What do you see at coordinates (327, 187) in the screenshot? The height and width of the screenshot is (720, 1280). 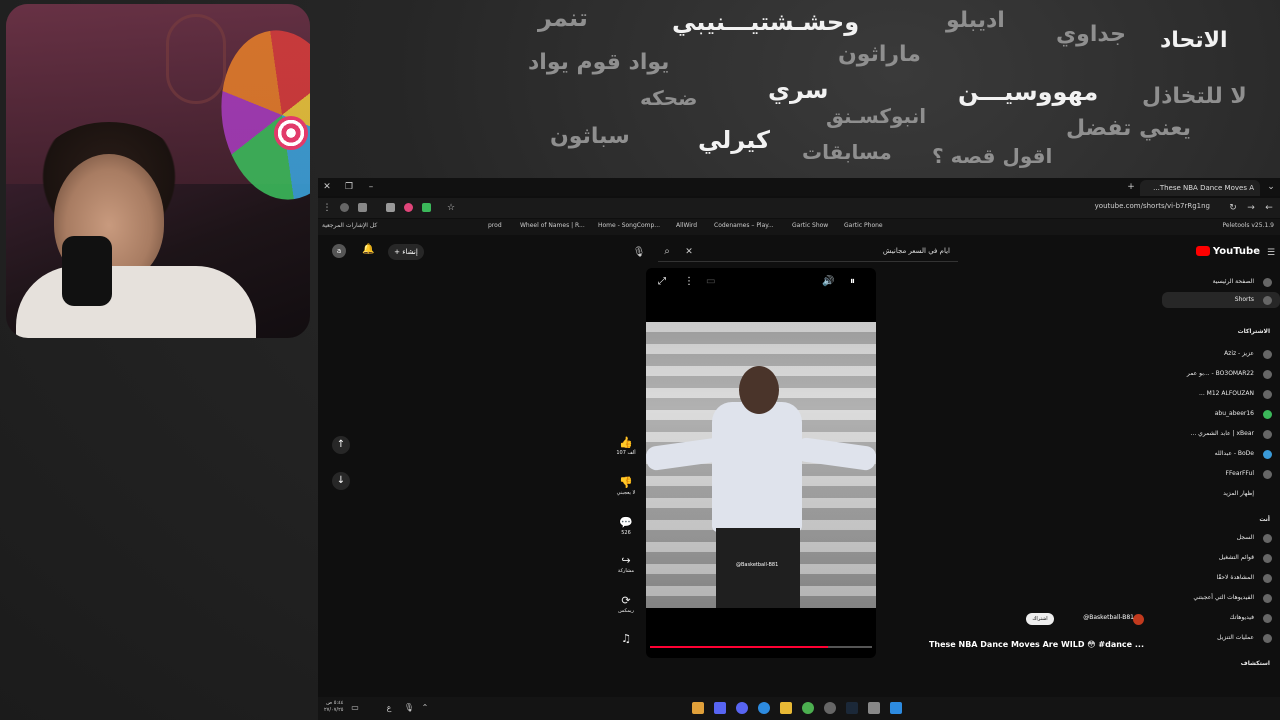 I see `close-window-icon: ✕` at bounding box center [327, 187].